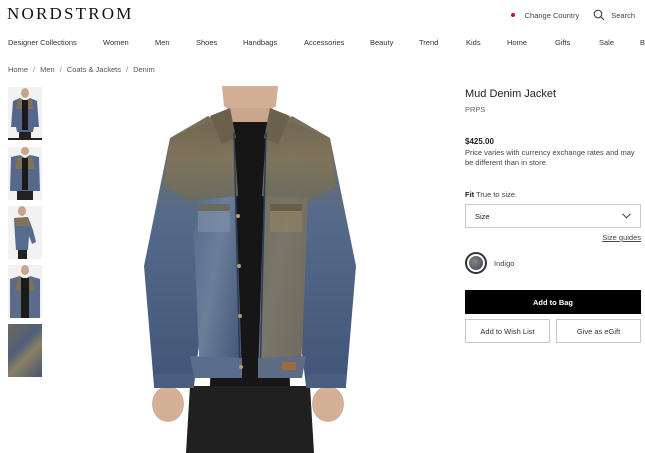 The width and height of the screenshot is (645, 453). Describe the element at coordinates (206, 42) in the screenshot. I see `nav-item-shoes: Shoes` at that location.